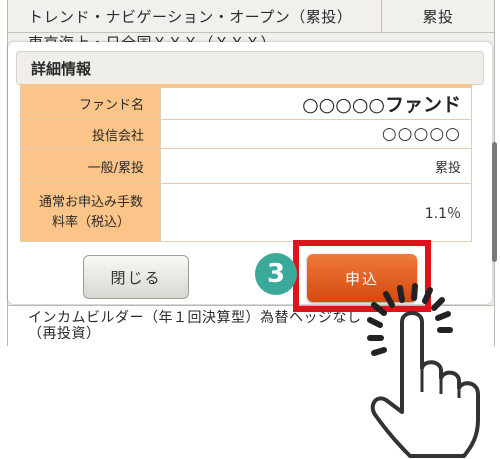 This screenshot has width=500, height=459. I want to click on type-label: 一般/累投, so click(90, 166).